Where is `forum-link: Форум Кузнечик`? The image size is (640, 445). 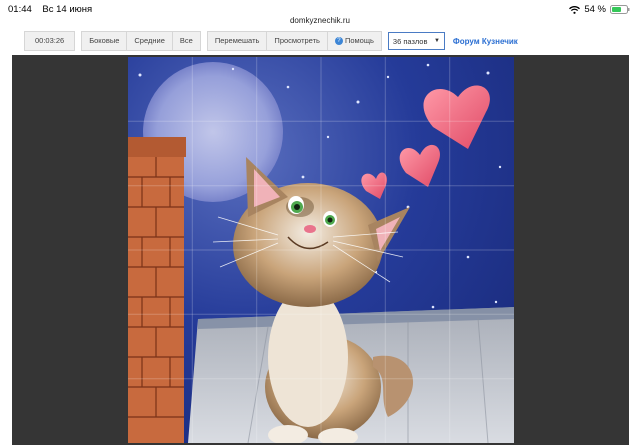
forum-link: Форум Кузнечик is located at coordinates (485, 41).